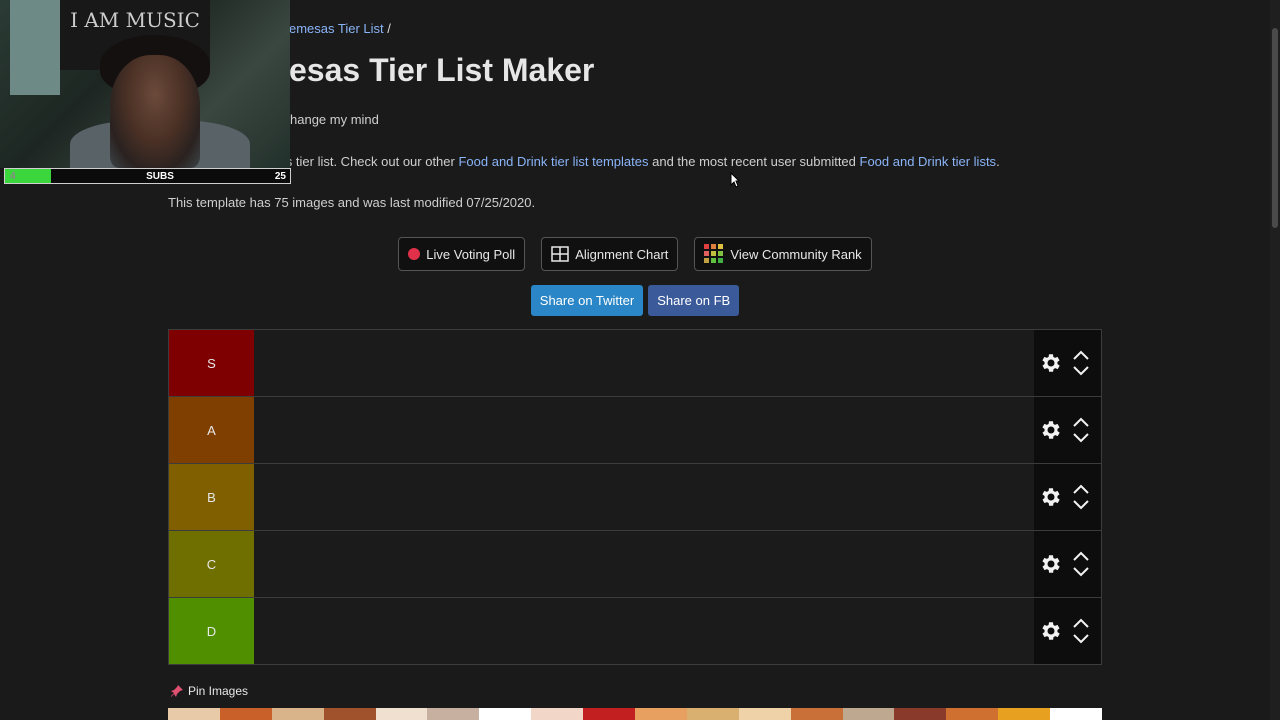 This screenshot has width=1280, height=720. Describe the element at coordinates (442, 70) in the screenshot. I see `page-title: esas Tier List Maker` at that location.